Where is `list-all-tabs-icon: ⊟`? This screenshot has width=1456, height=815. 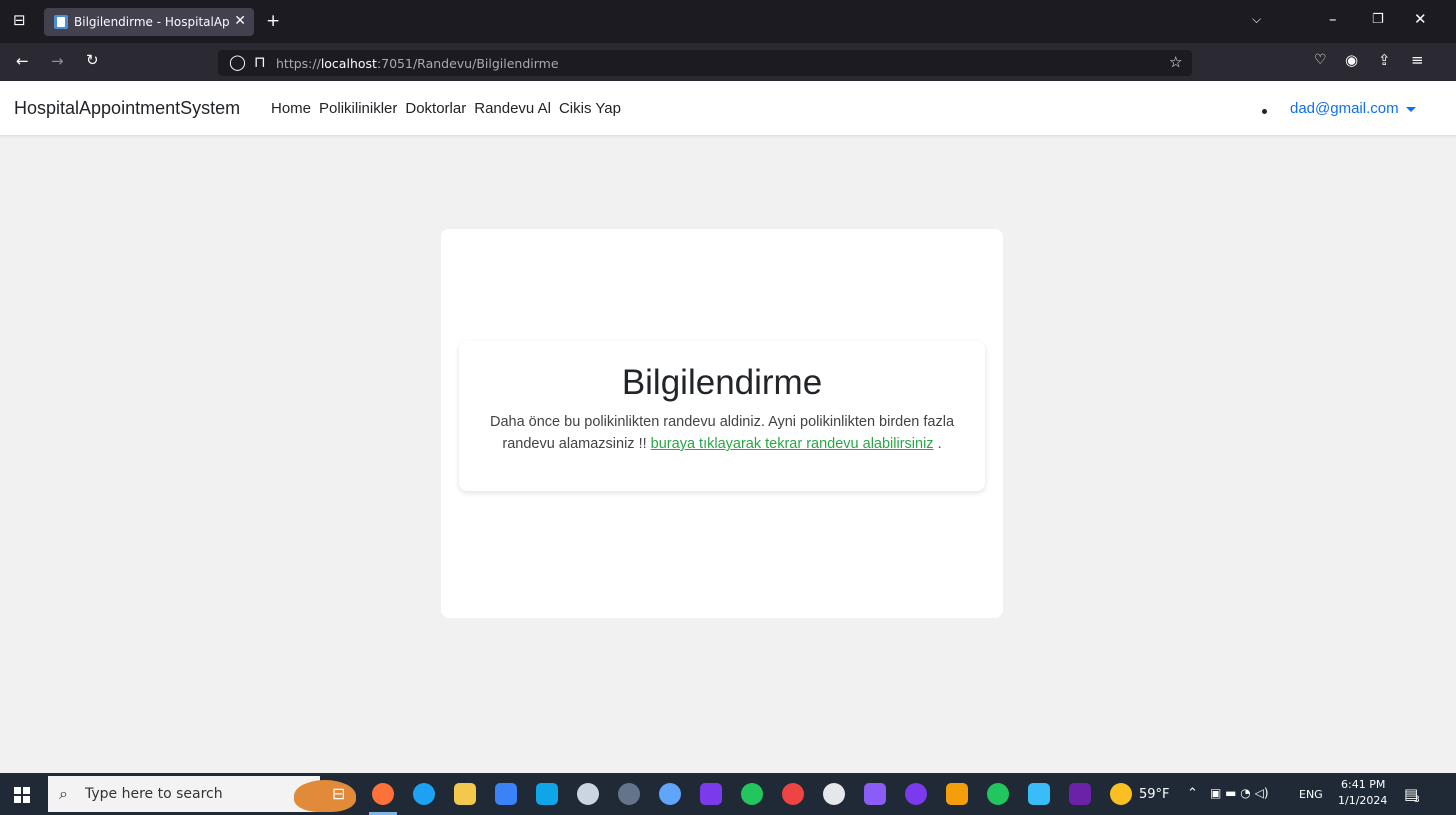
list-all-tabs-icon: ⊟ is located at coordinates (19, 20).